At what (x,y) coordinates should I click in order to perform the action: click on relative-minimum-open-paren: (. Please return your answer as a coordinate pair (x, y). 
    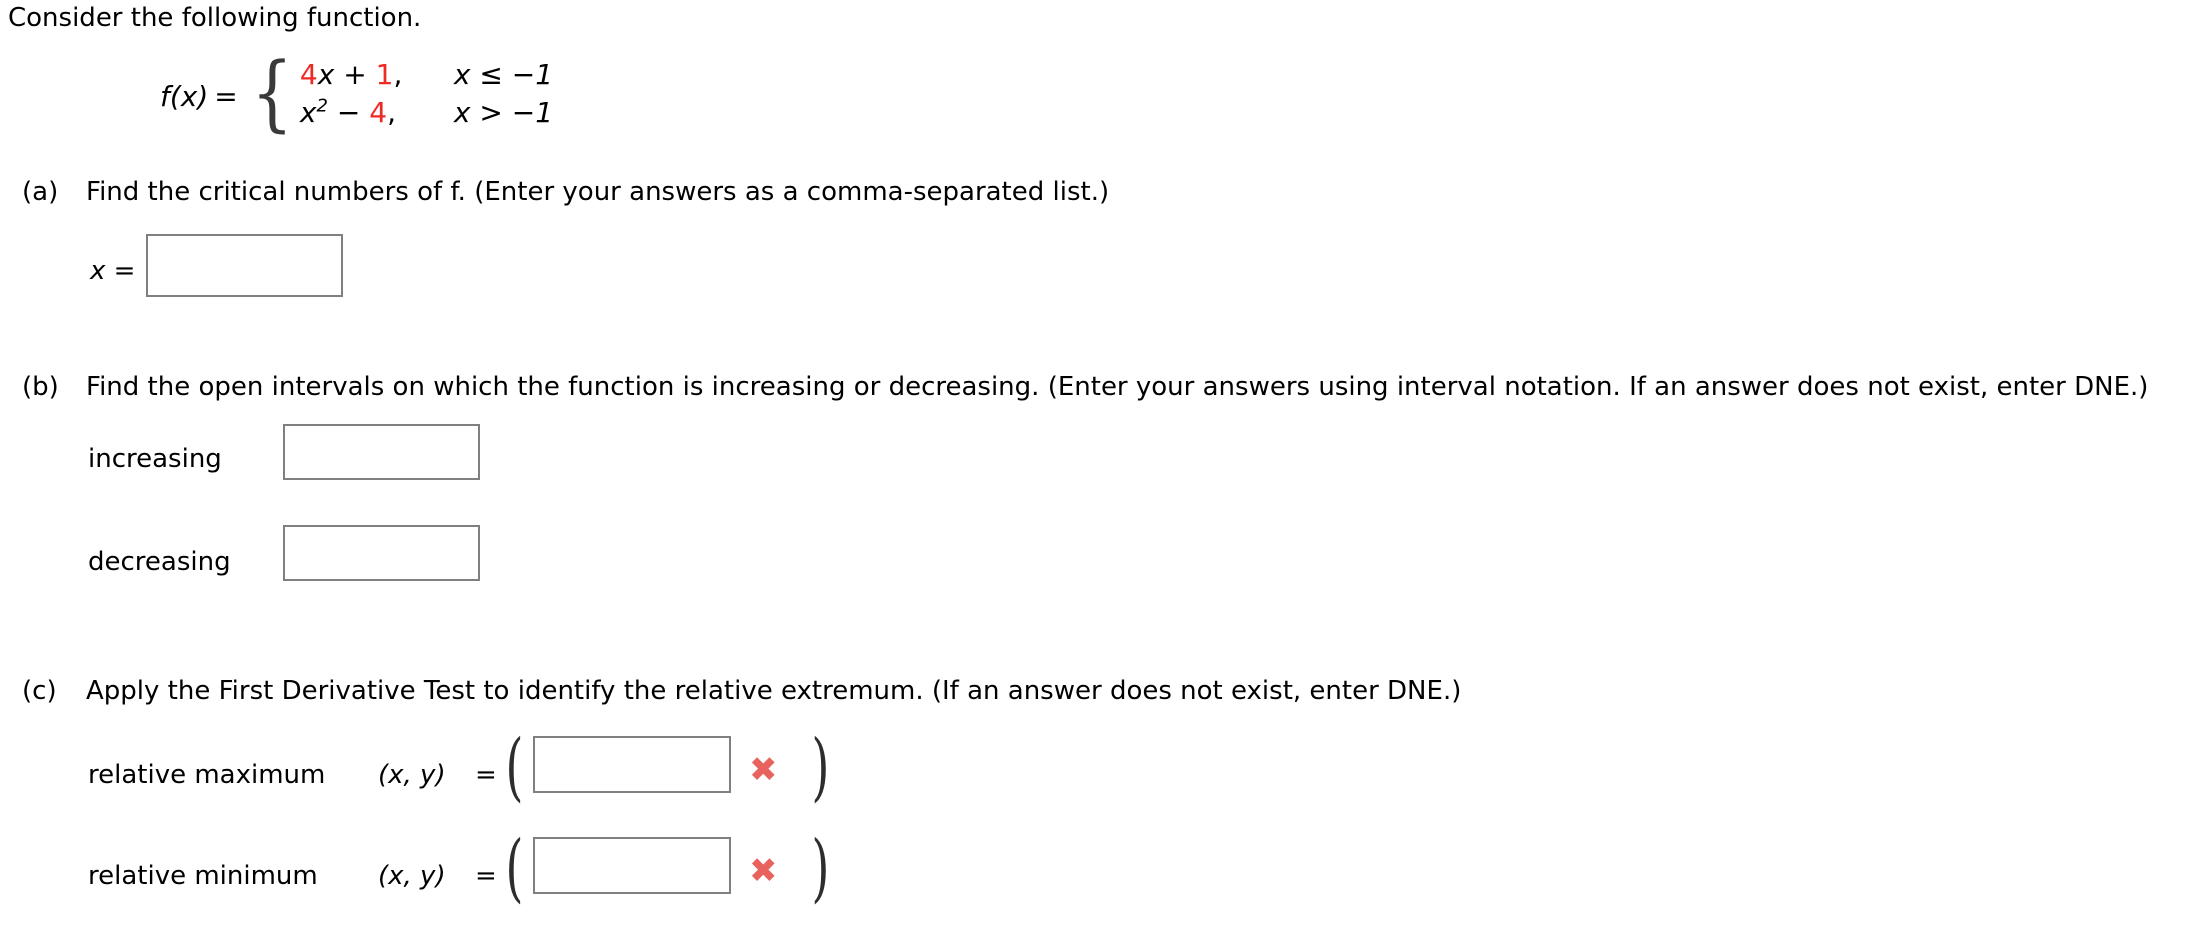
    Looking at the image, I should click on (514, 868).